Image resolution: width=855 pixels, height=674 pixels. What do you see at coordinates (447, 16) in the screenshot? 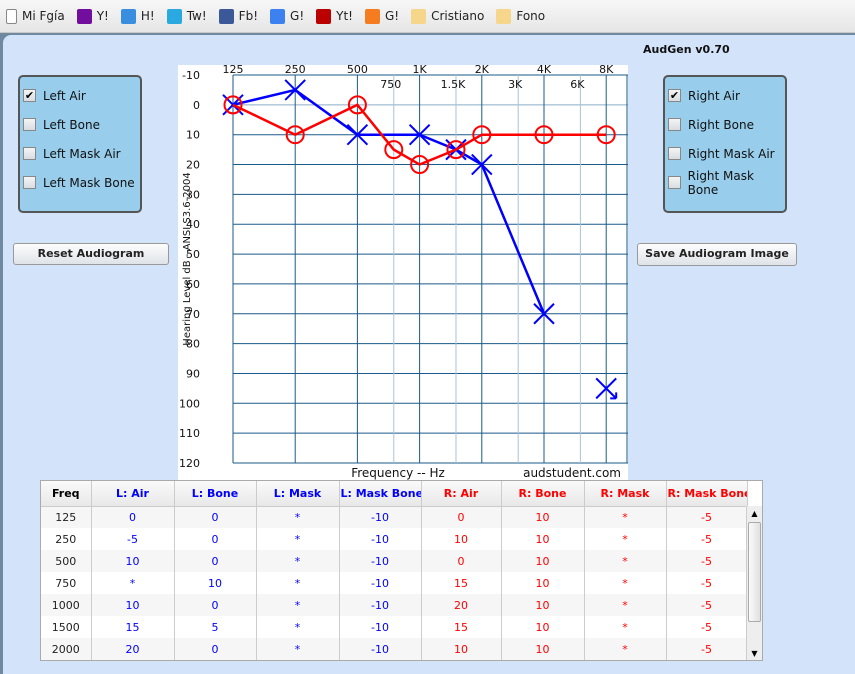
I see `bookmark-cristiano: Cristiano` at bounding box center [447, 16].